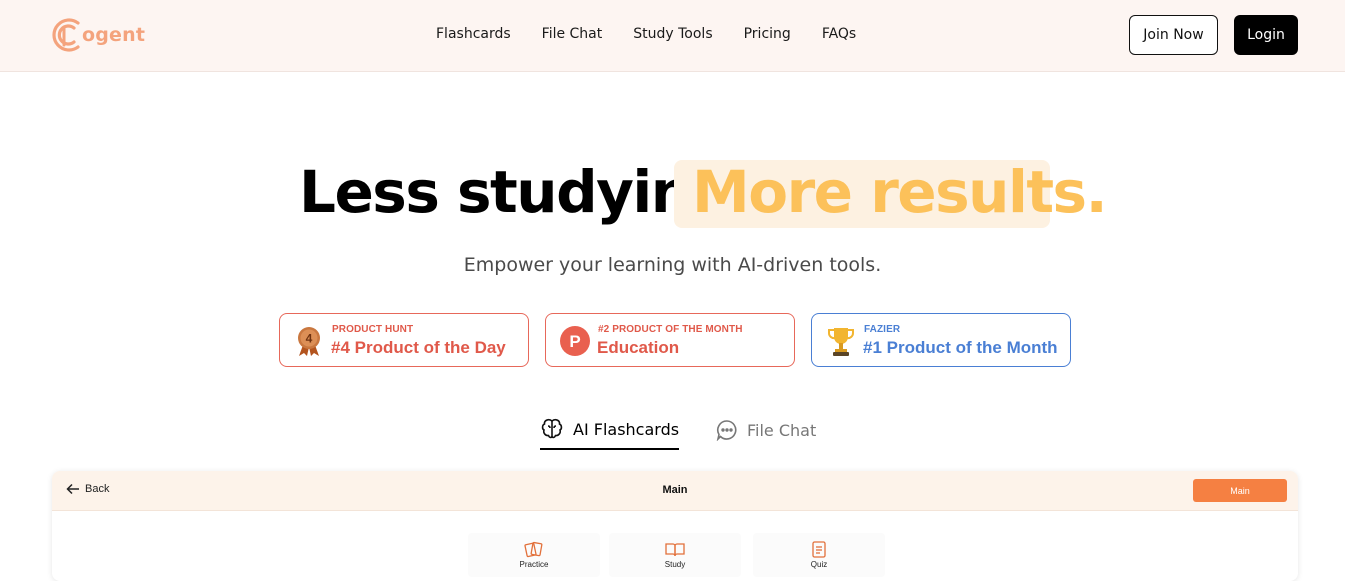 The width and height of the screenshot is (1345, 581). I want to click on join-now-button: Join Now, so click(1173, 35).